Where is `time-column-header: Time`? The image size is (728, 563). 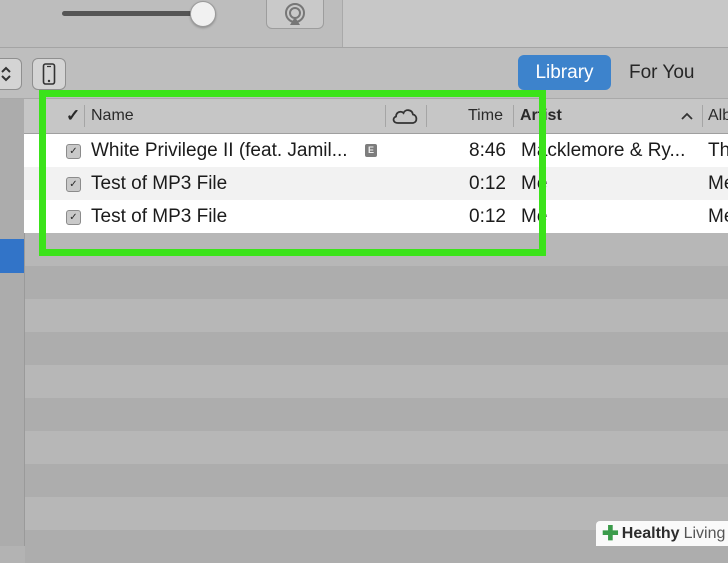 time-column-header: Time is located at coordinates (485, 116).